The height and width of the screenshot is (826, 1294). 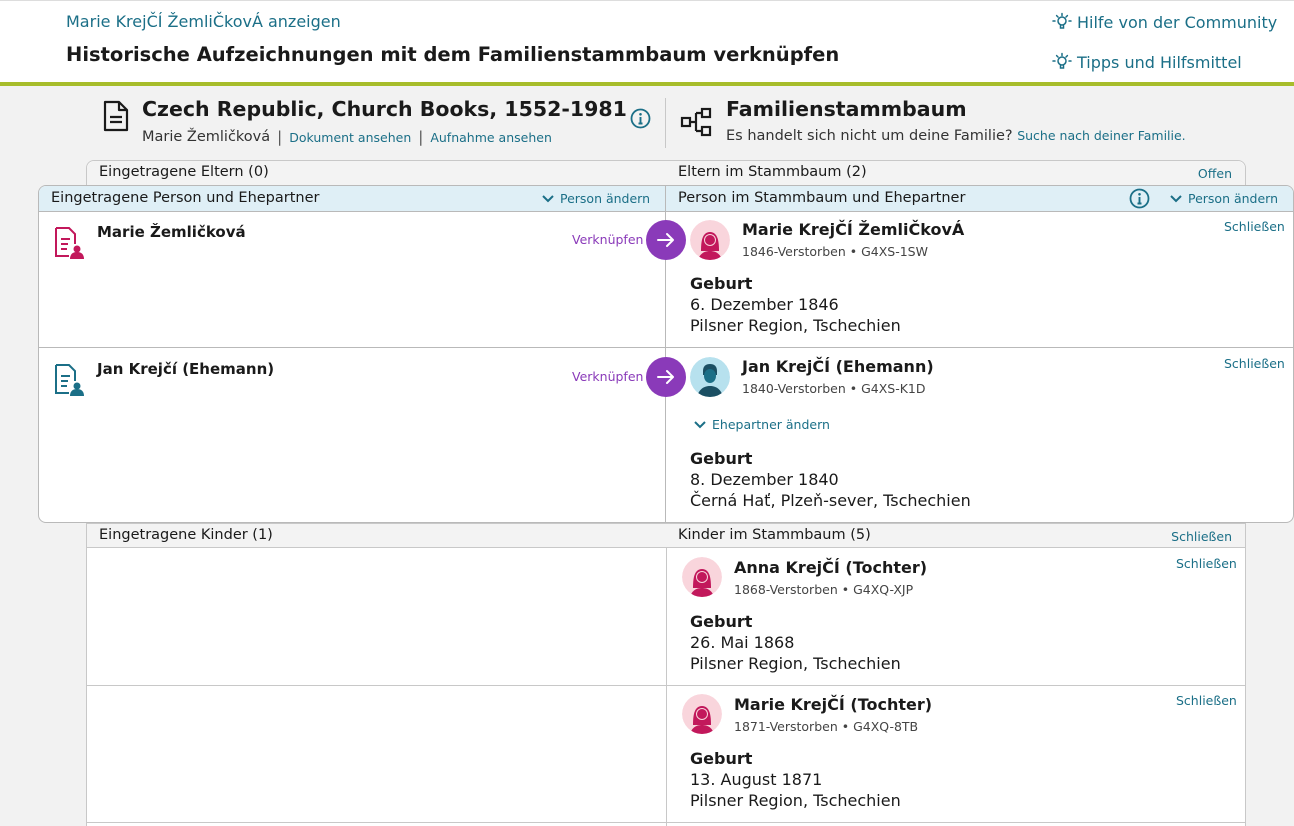 I want to click on open-parents-link: Offen, so click(x=1215, y=173).